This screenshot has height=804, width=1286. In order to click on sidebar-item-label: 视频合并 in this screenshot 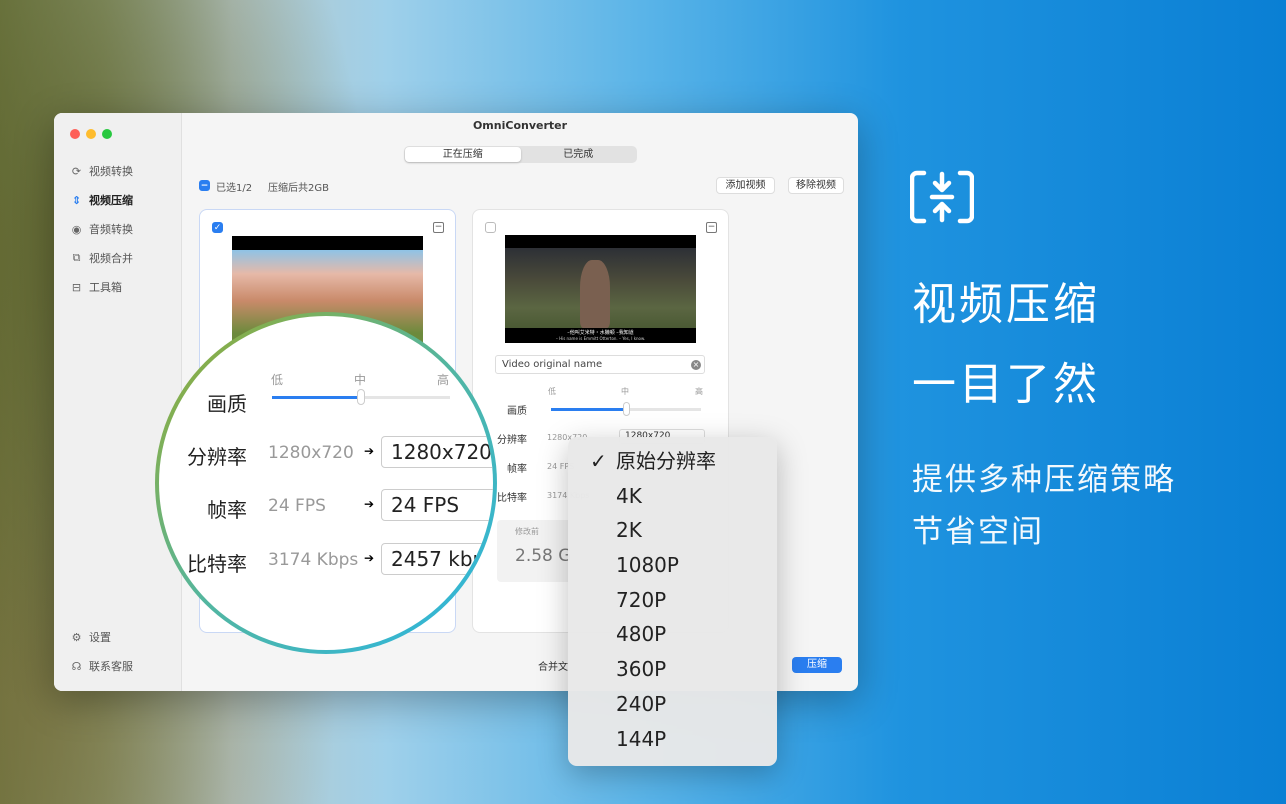, I will do `click(111, 258)`.